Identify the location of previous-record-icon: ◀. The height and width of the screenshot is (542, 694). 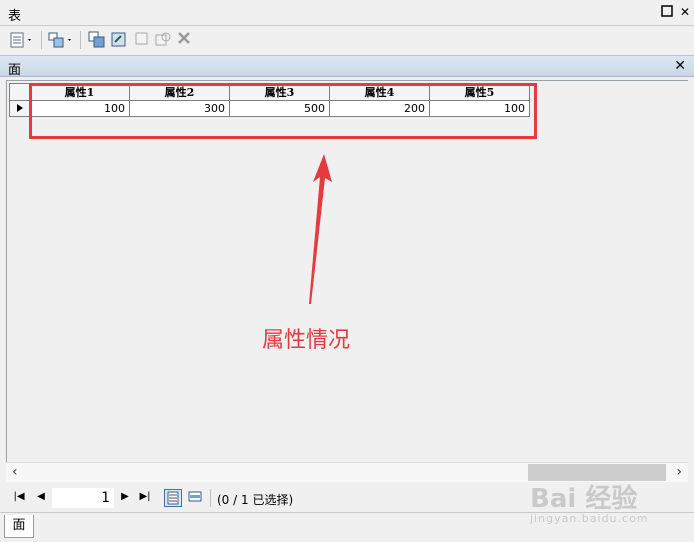
(41, 496).